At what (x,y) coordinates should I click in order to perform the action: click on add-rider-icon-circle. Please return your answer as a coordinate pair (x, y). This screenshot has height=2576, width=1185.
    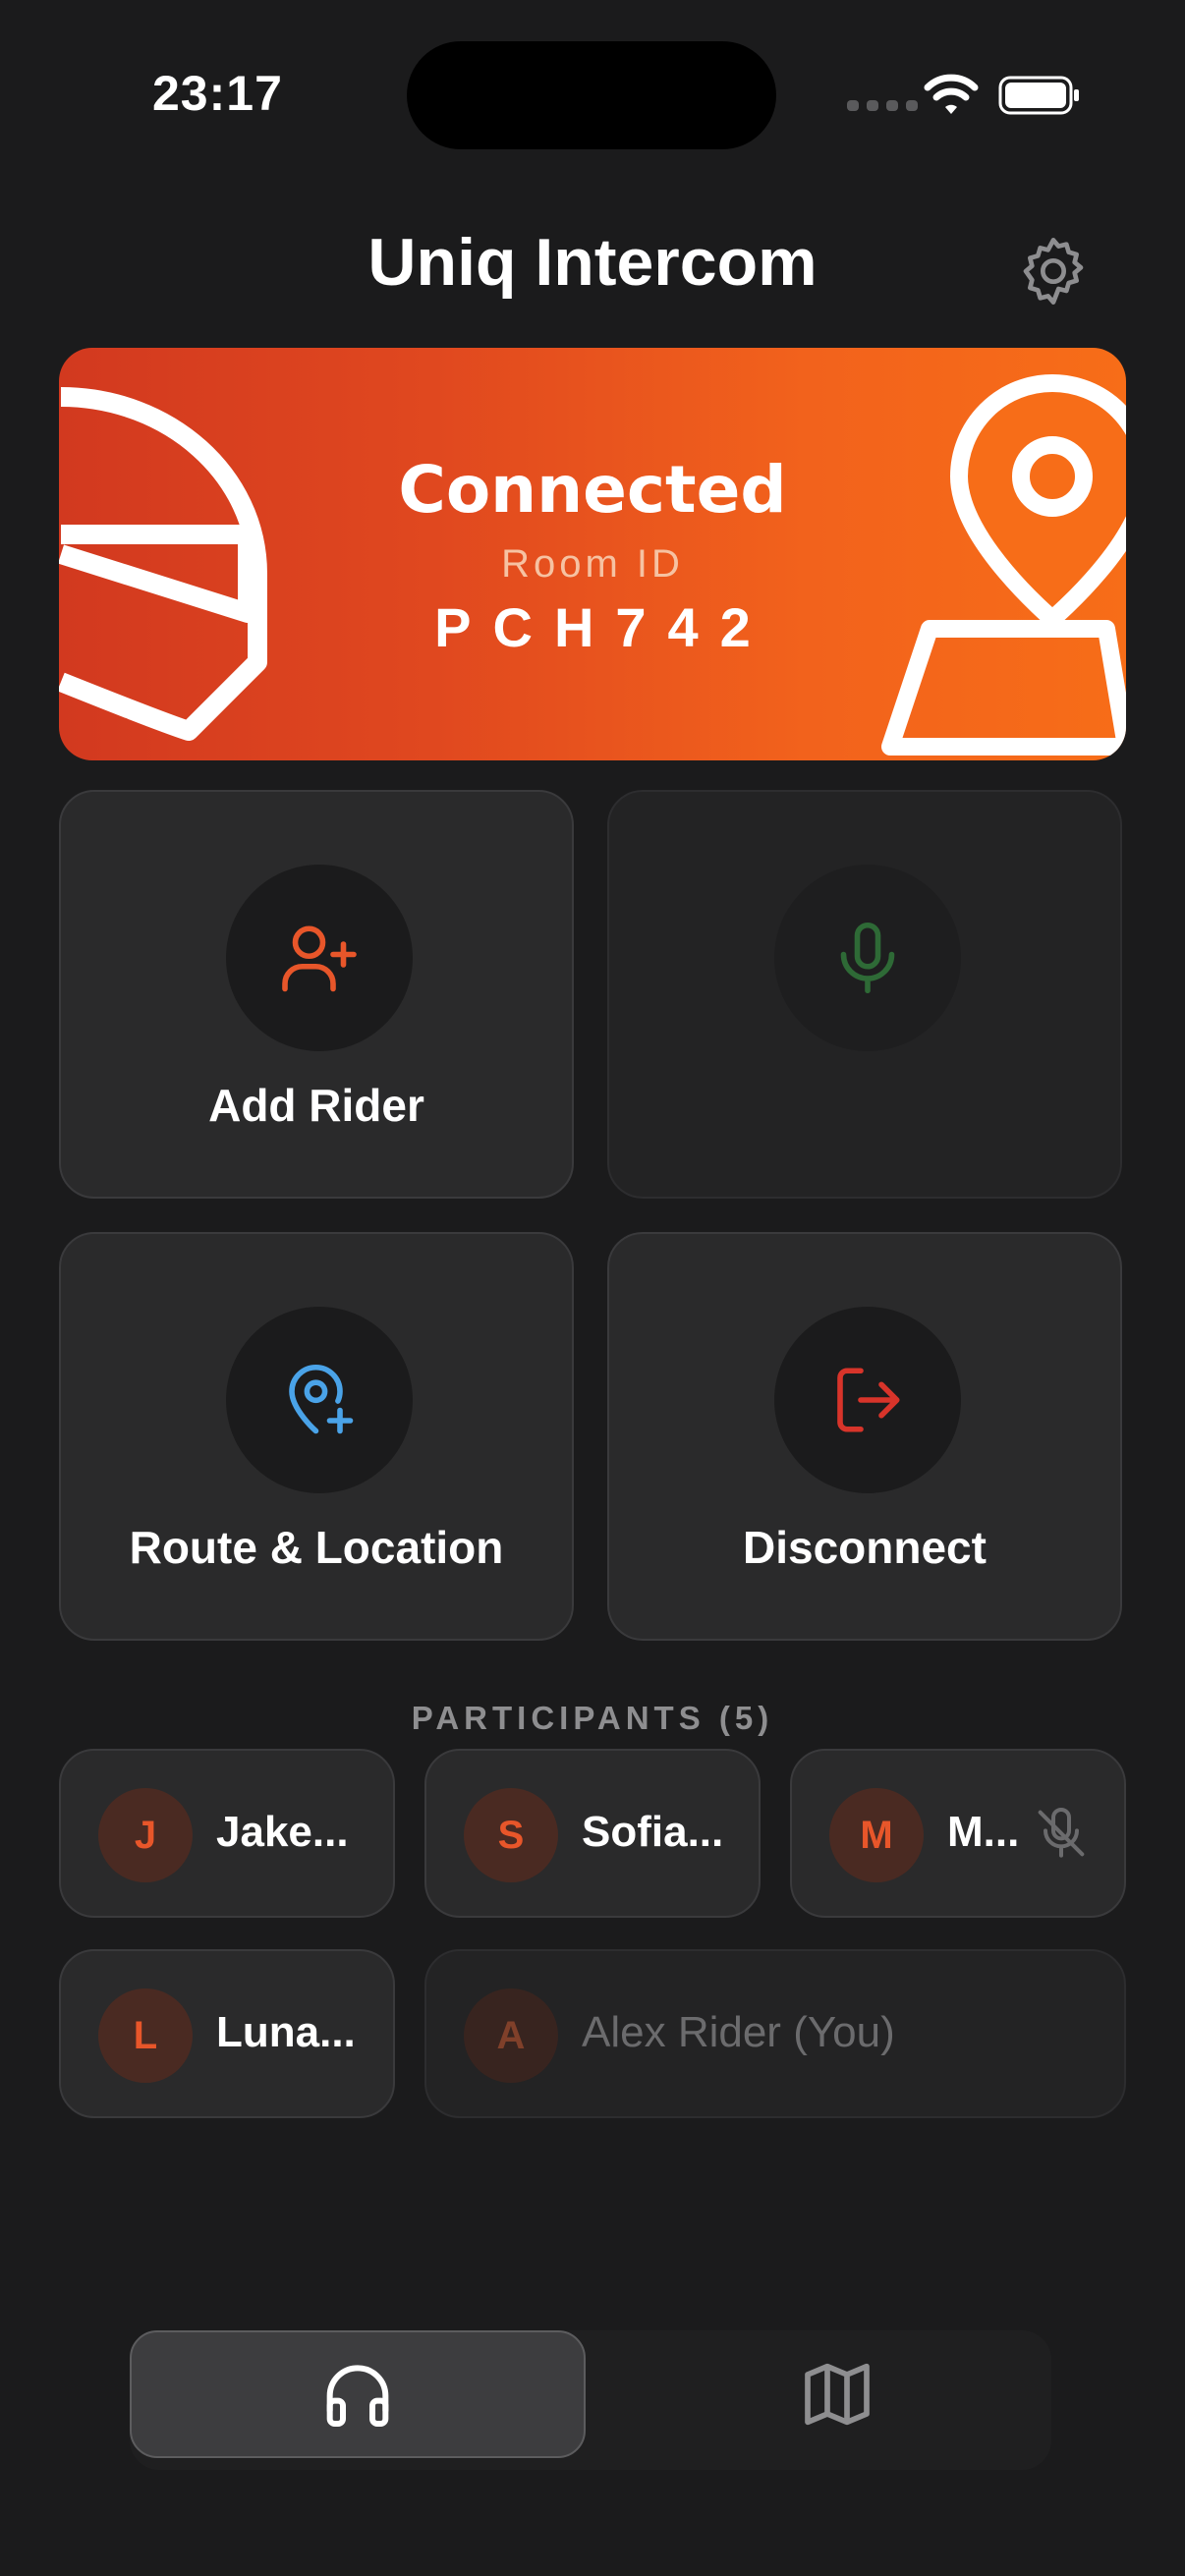
    Looking at the image, I should click on (320, 958).